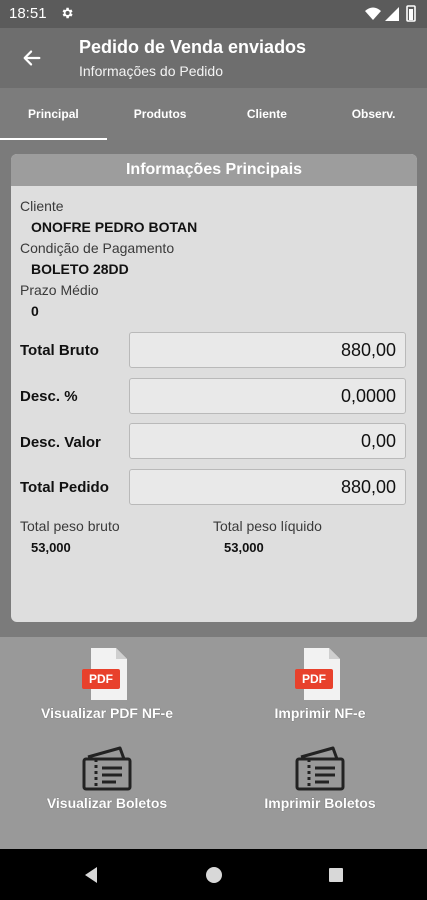 Image resolution: width=427 pixels, height=900 pixels. I want to click on condicao-pagamento-label: Condição de Pagamento, so click(97, 248).